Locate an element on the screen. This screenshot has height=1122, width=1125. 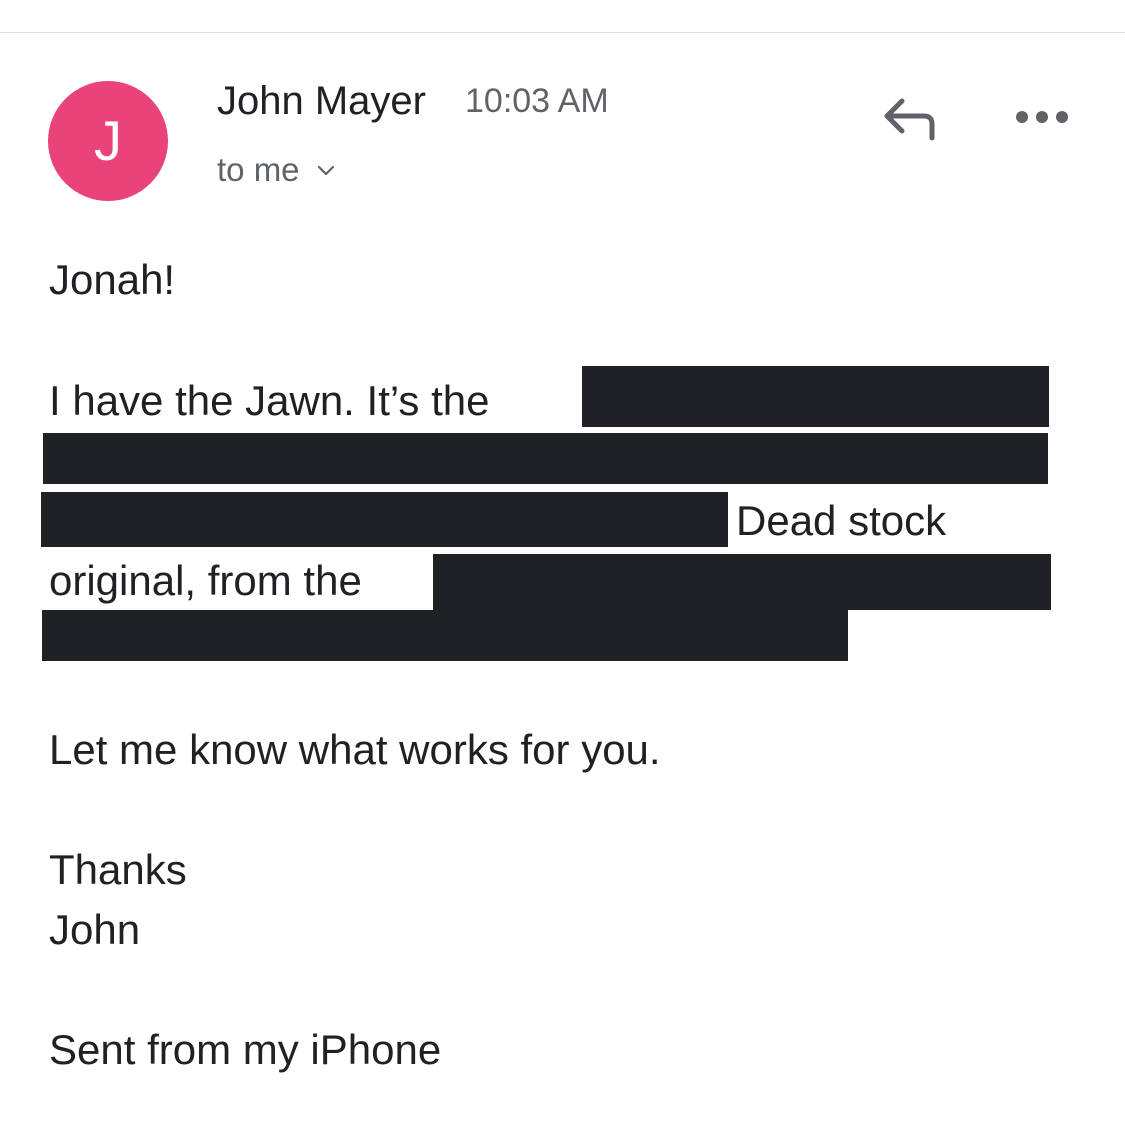
sender-name: John Mayer is located at coordinates (321, 101).